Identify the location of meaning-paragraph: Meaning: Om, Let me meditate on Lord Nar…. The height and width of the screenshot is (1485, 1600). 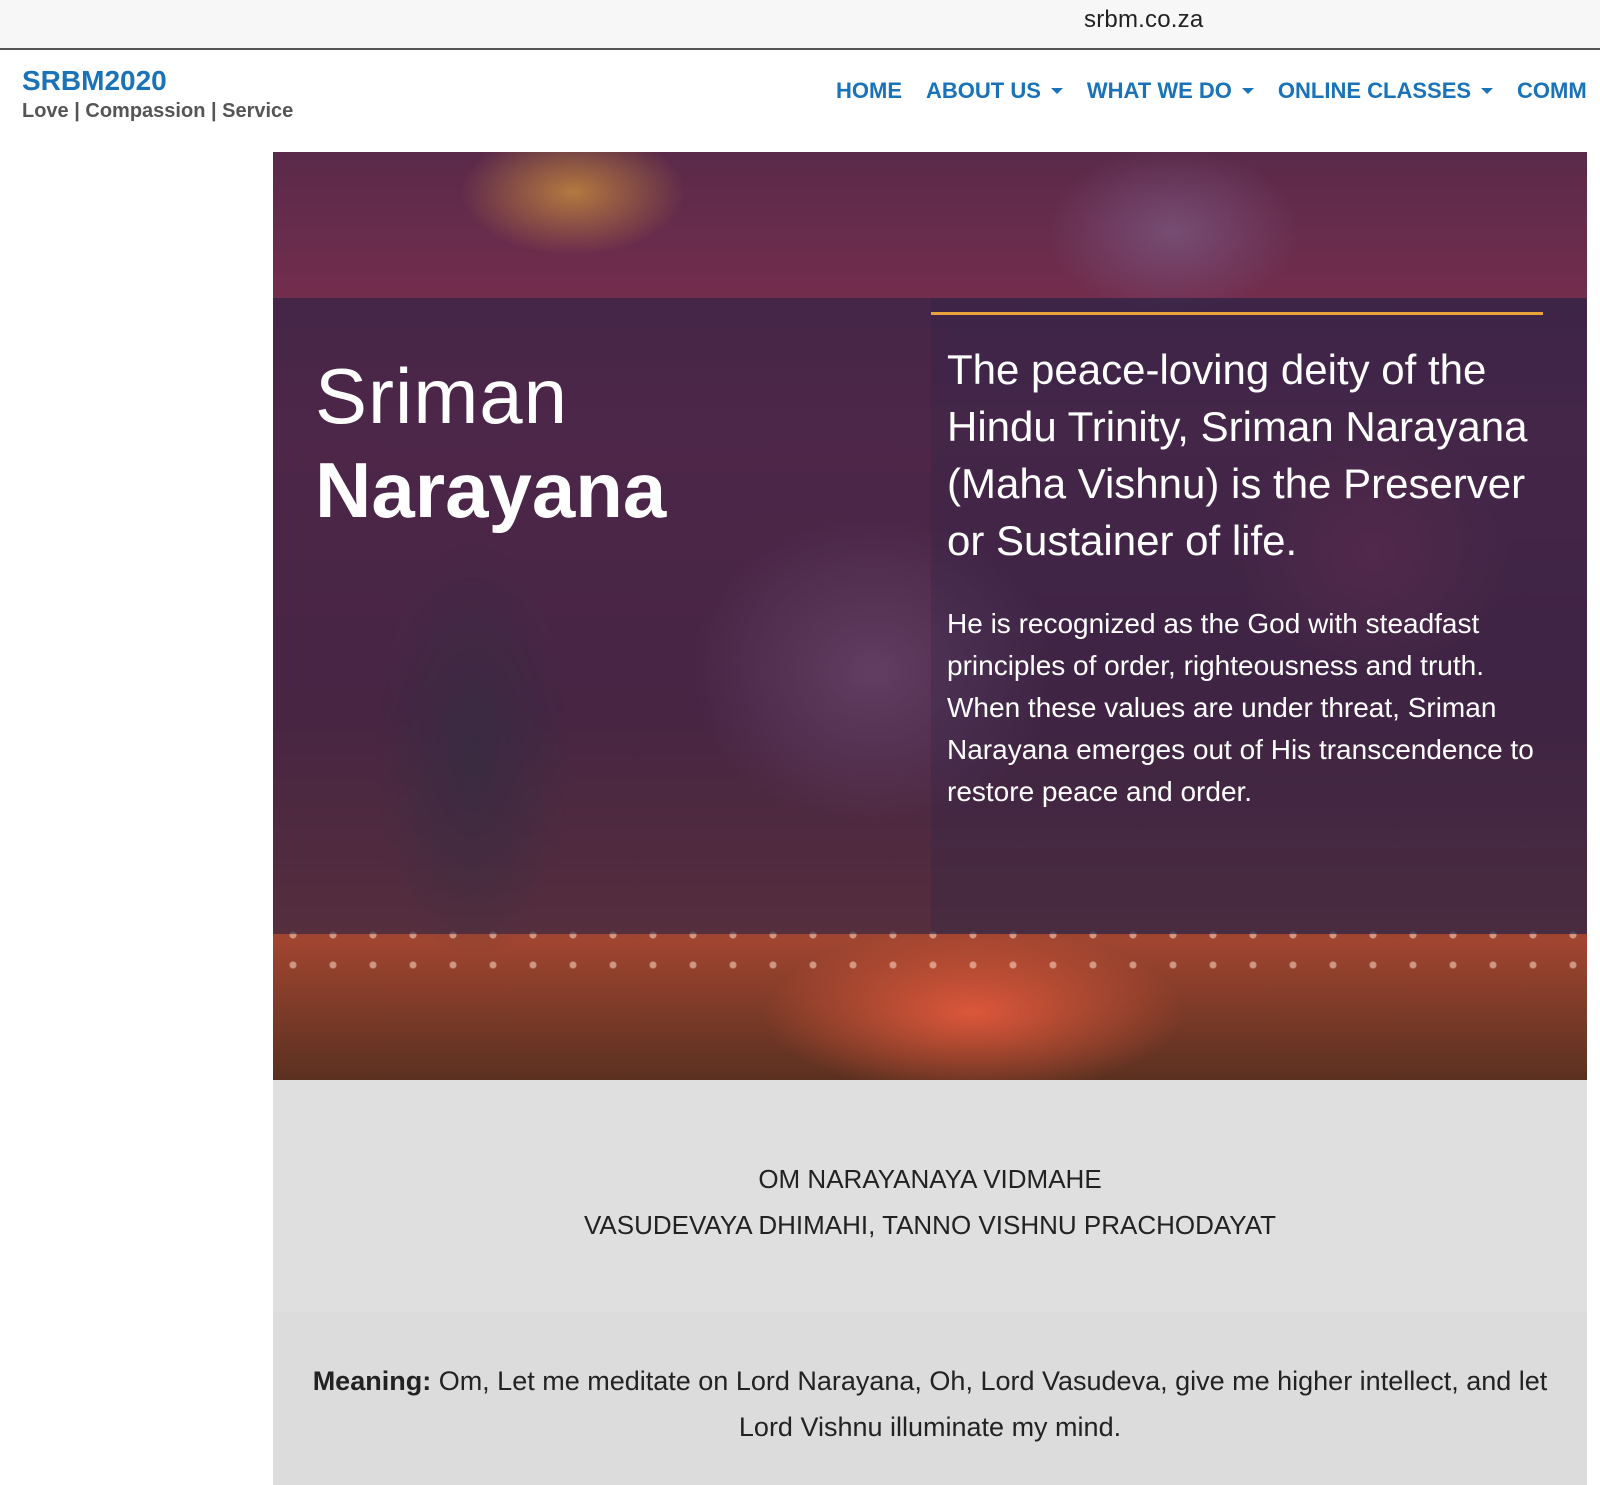
(930, 1404).